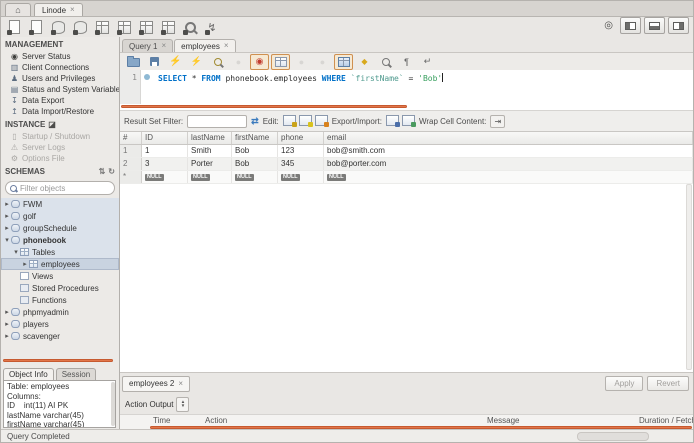 This screenshot has width=694, height=443. I want to click on export-recordset-button, so click(392, 121).